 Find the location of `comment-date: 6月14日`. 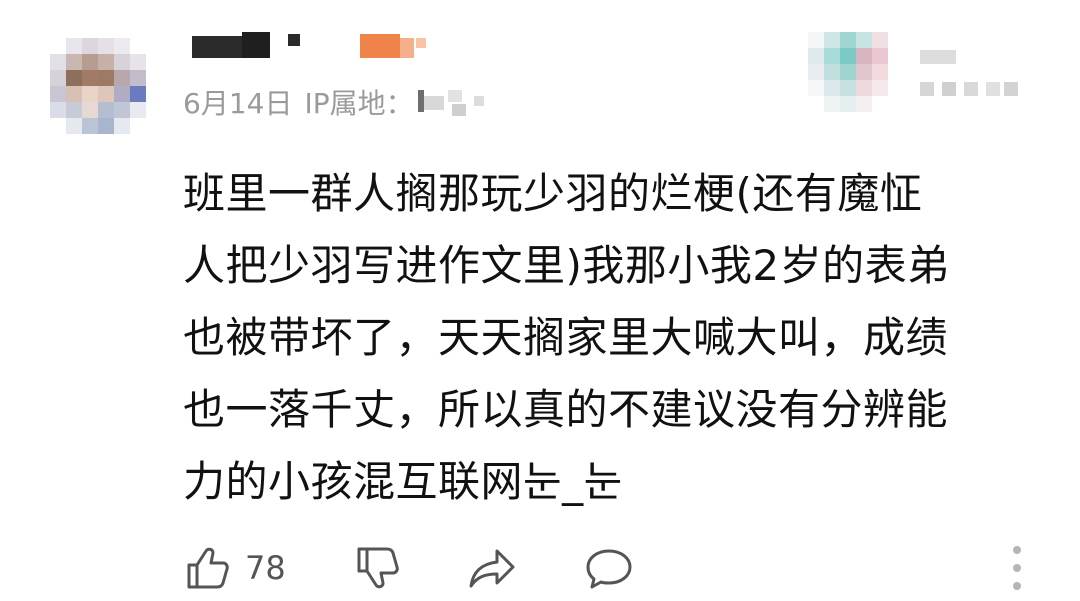

comment-date: 6月14日 is located at coordinates (238, 103).